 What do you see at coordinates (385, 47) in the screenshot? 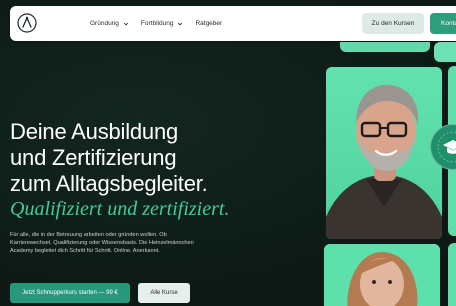
I see `image-card-top` at bounding box center [385, 47].